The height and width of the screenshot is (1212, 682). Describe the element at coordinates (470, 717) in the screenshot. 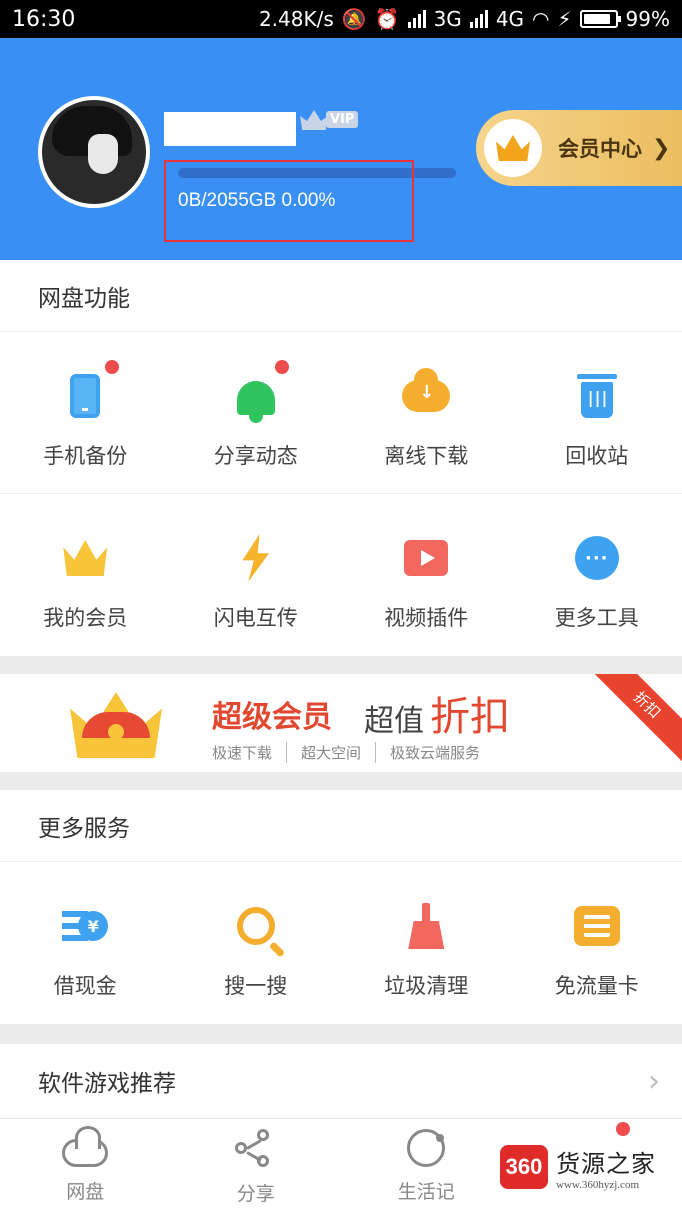

I see `banner-title-3: 折扣` at that location.